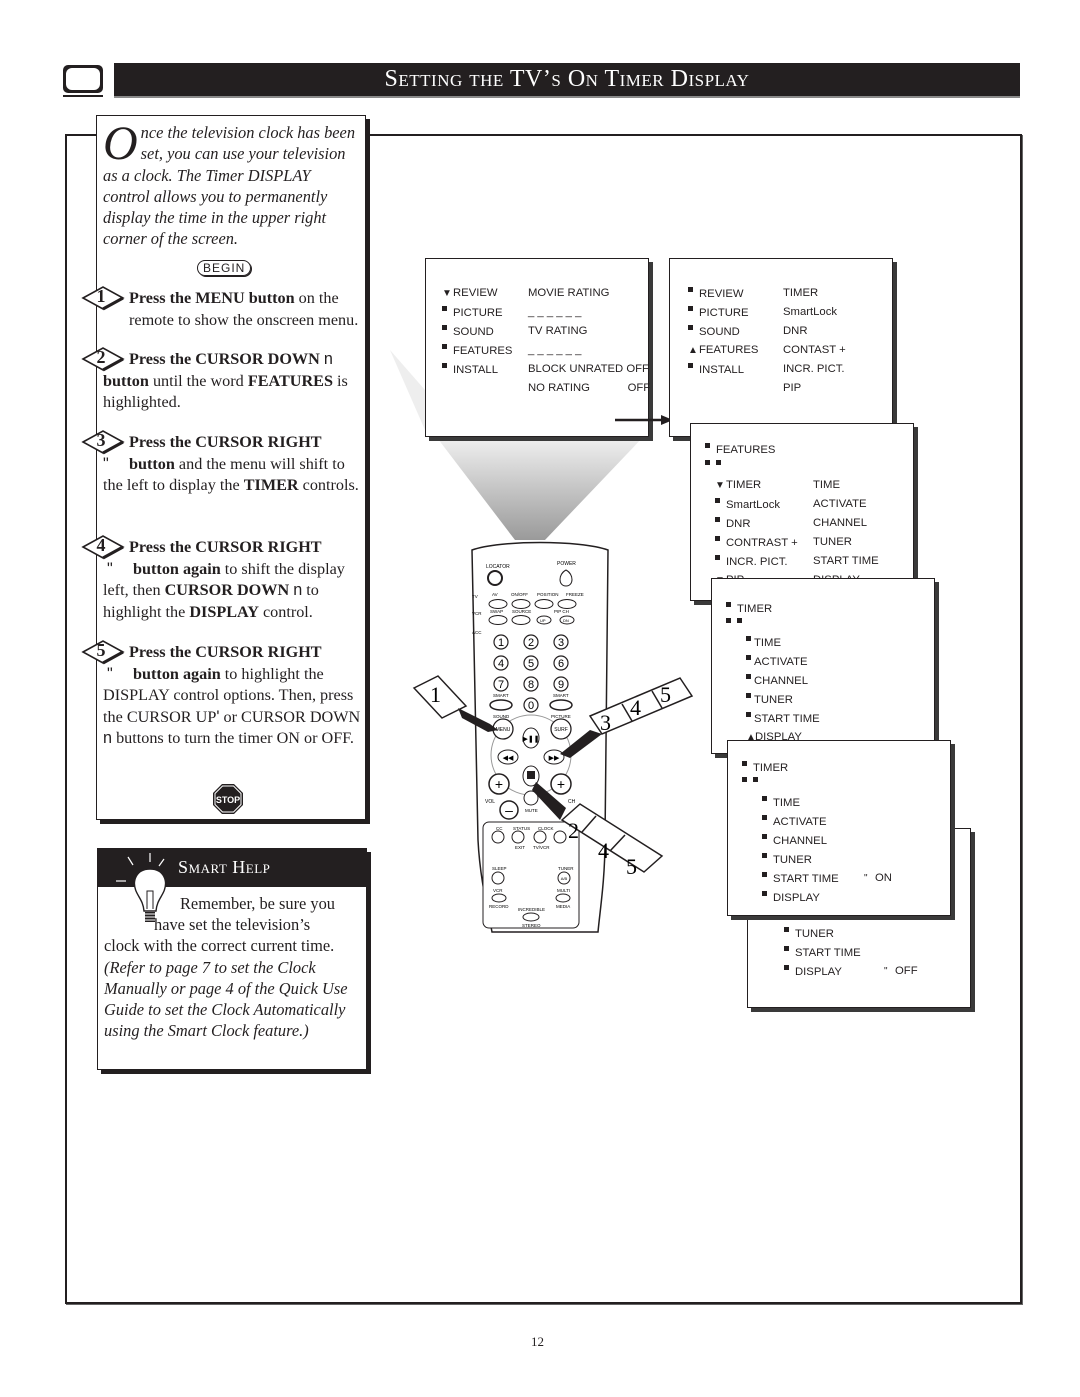 This screenshot has width=1080, height=1397. I want to click on sleep-button, so click(498, 878).